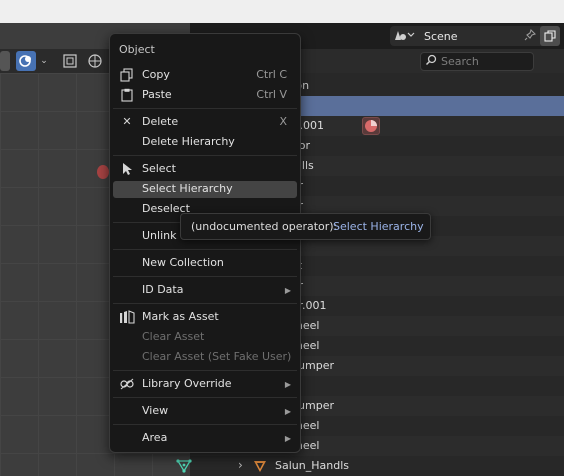  Describe the element at coordinates (469, 36) in the screenshot. I see `scene-name: Scene` at that location.